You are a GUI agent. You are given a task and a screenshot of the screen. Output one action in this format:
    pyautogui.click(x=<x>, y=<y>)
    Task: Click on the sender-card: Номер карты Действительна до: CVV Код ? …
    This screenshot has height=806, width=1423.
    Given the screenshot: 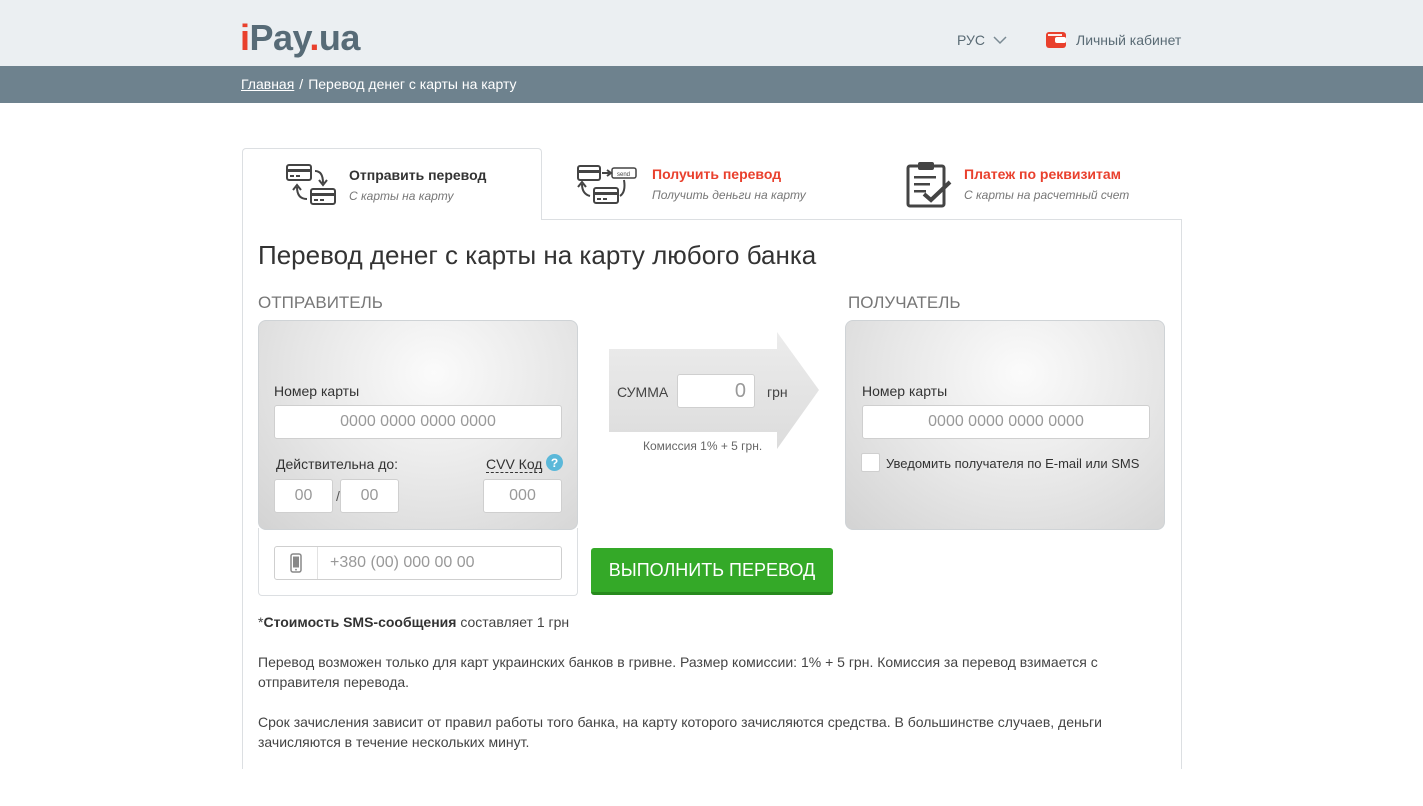 What is the action you would take?
    pyautogui.click(x=418, y=425)
    